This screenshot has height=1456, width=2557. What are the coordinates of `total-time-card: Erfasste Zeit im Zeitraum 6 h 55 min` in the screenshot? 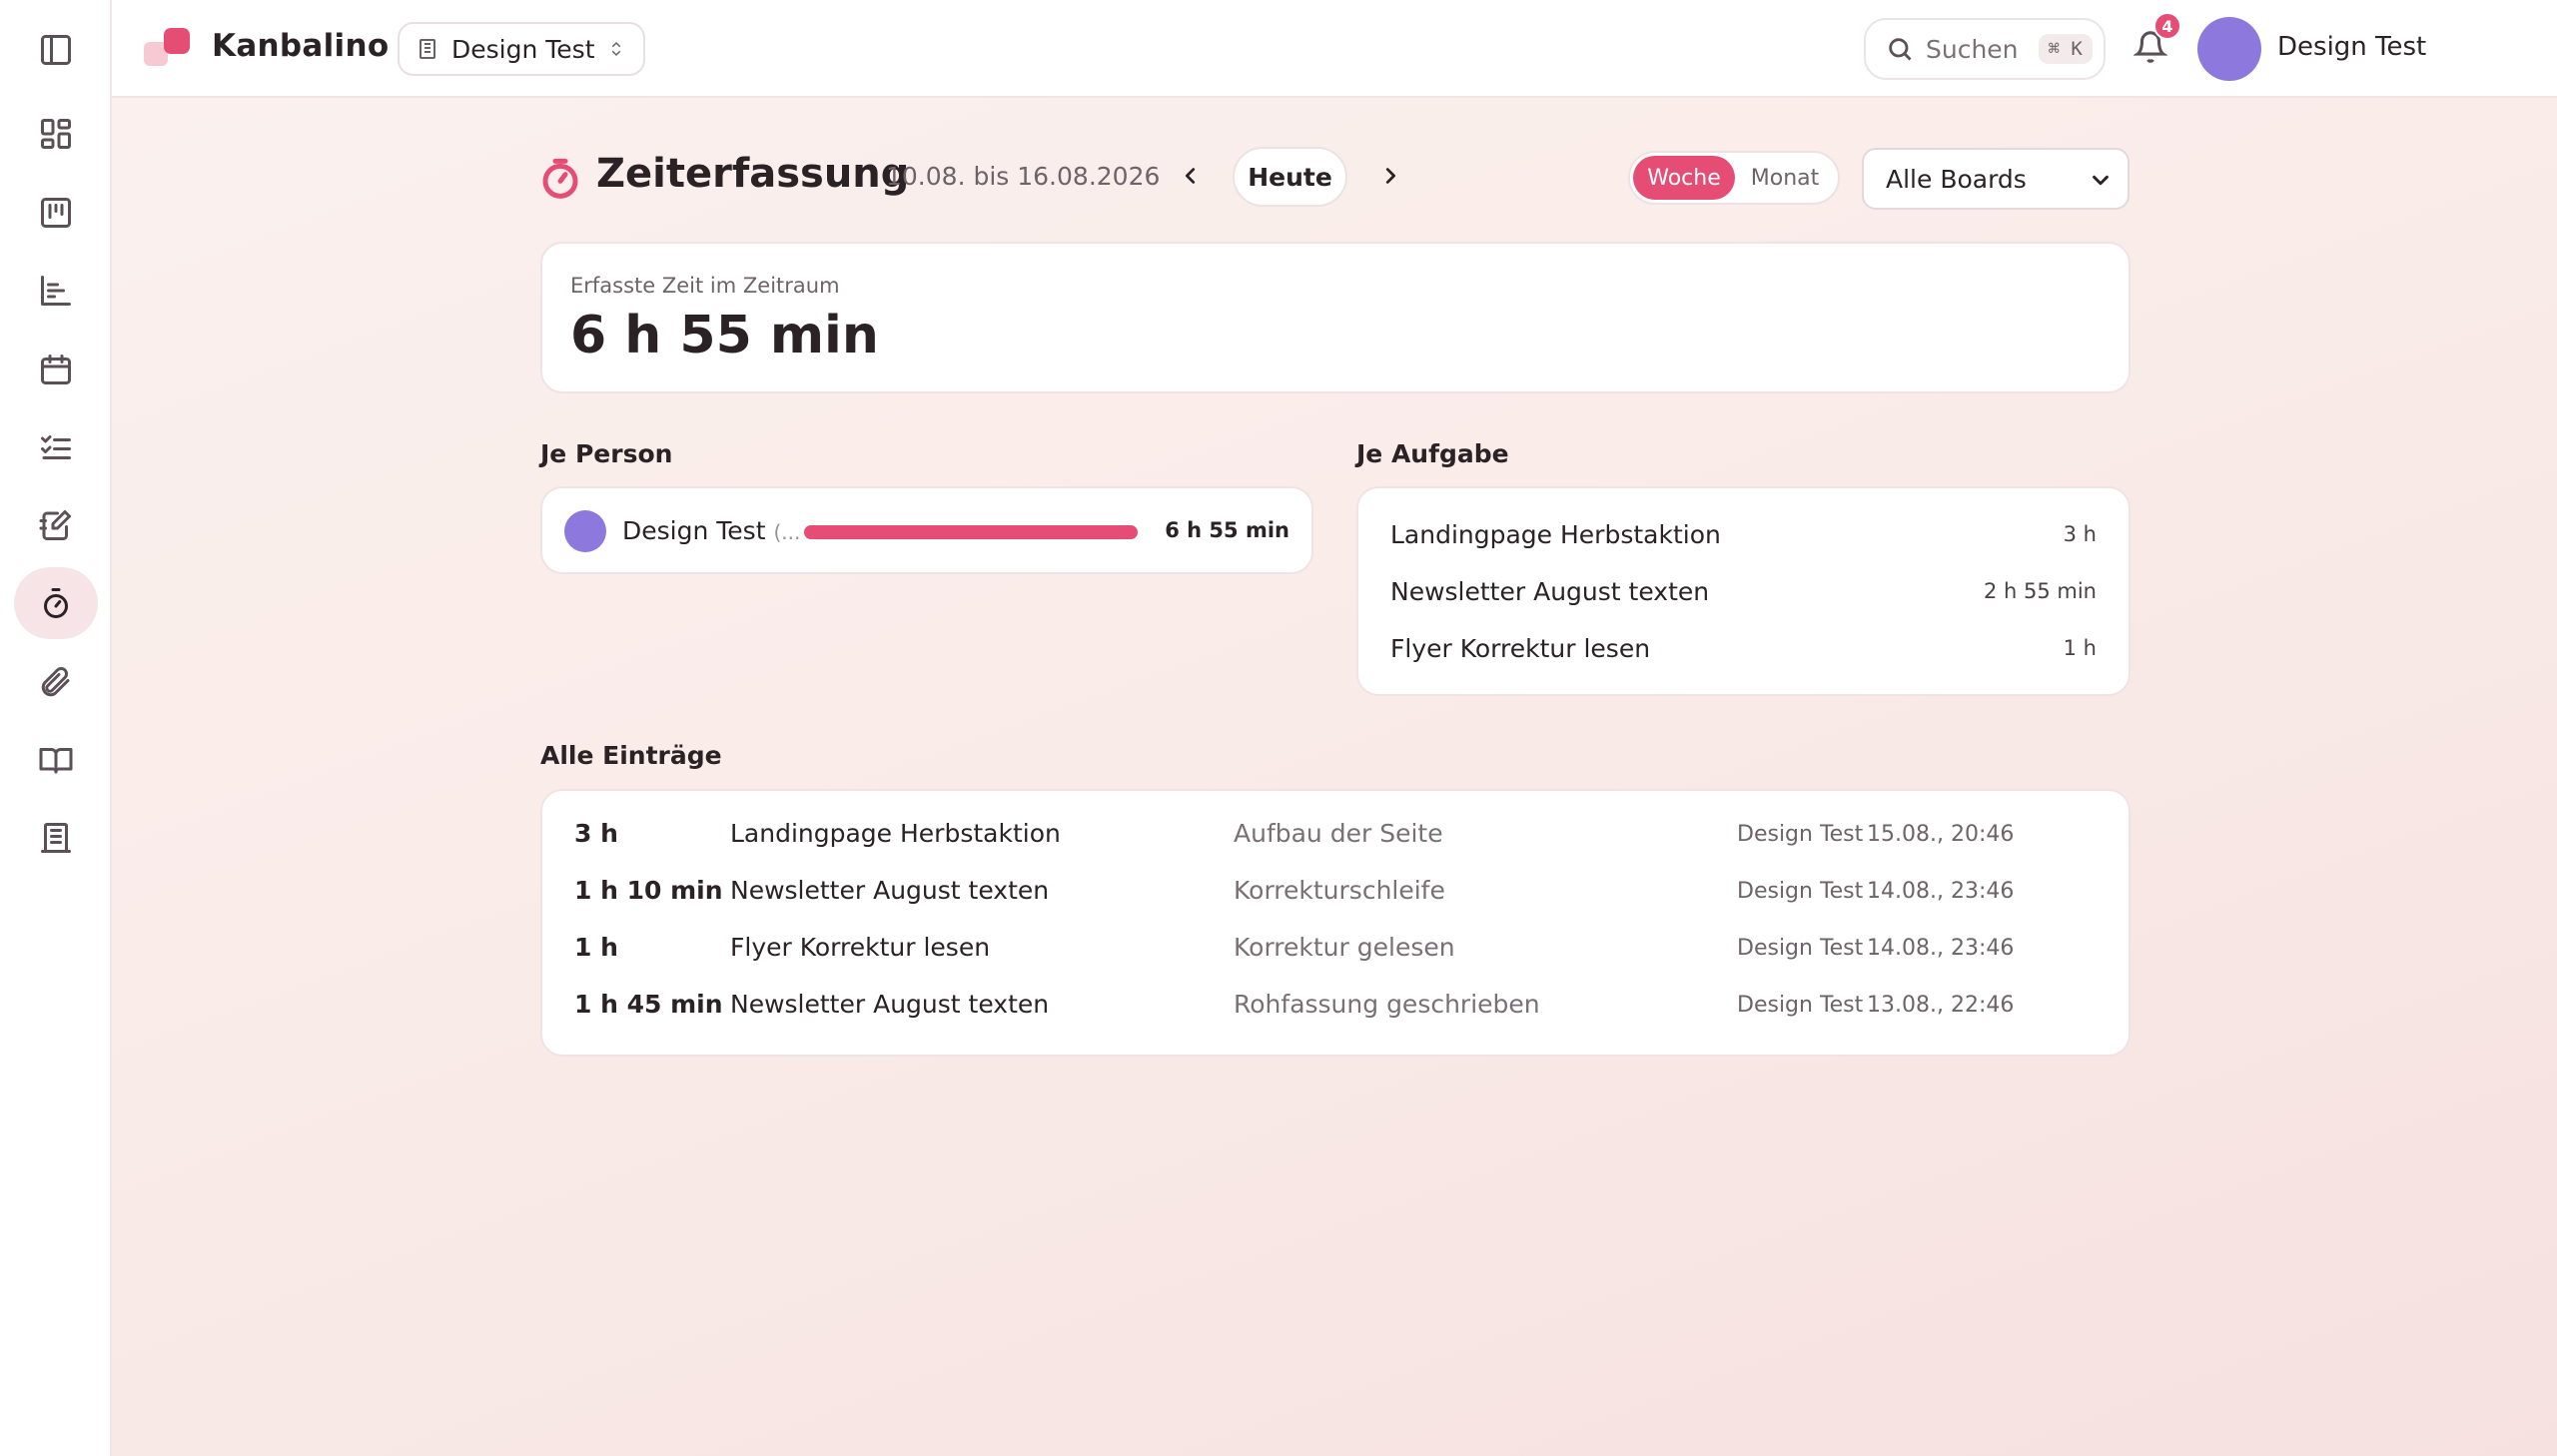 It's located at (1335, 318).